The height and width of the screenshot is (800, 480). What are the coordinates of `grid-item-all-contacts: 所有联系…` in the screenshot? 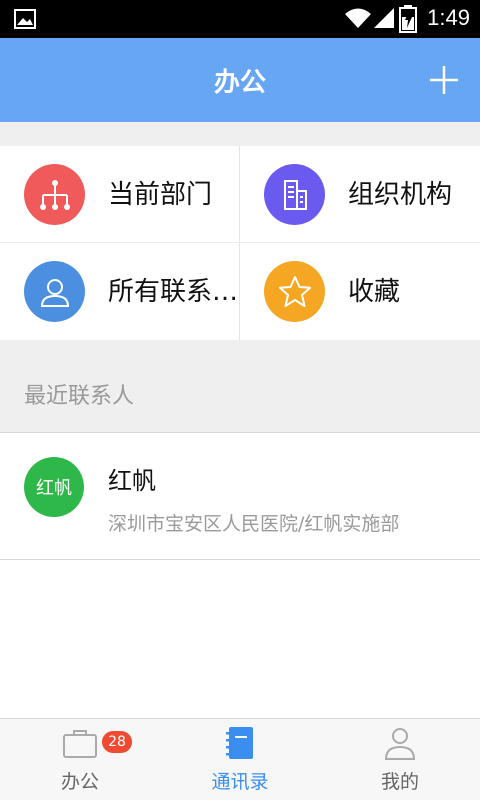 It's located at (120, 291).